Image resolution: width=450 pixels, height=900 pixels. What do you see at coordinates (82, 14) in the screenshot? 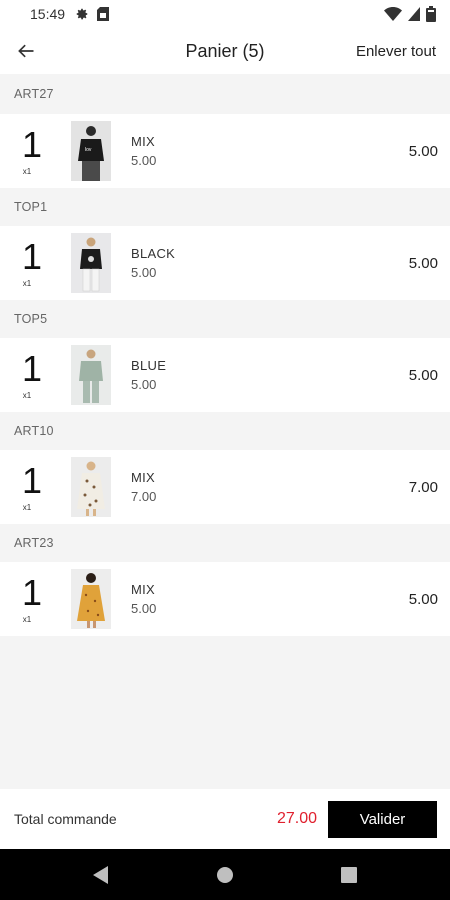
I see `settings-icon` at bounding box center [82, 14].